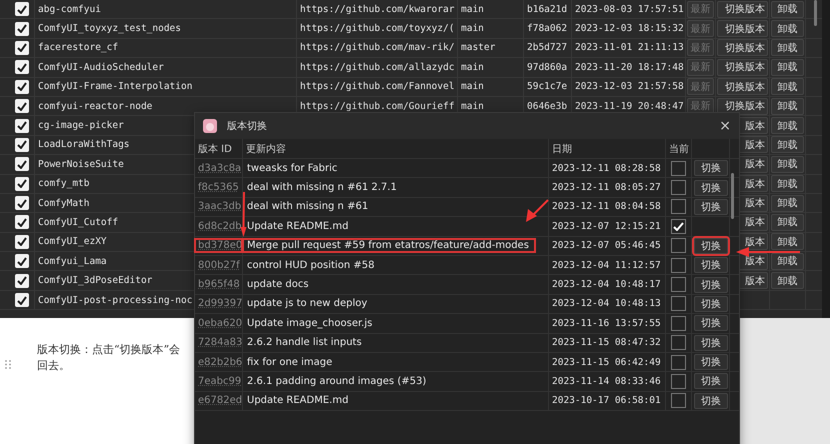 The height and width of the screenshot is (444, 830). What do you see at coordinates (219, 323) in the screenshot?
I see `version-id: 0eba620` at bounding box center [219, 323].